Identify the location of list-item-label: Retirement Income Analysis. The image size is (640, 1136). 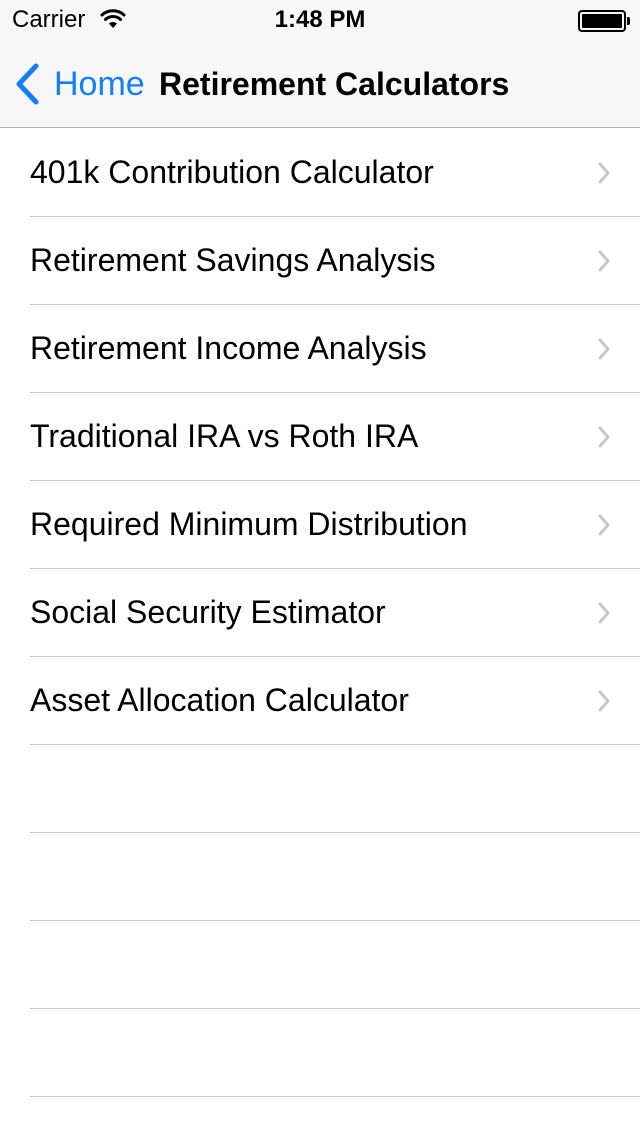
(228, 348).